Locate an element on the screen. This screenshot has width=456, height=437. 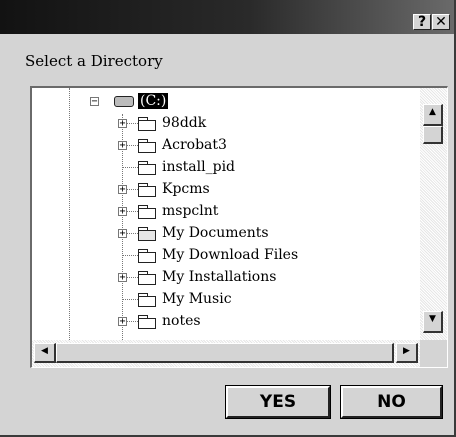
horizontal-scrollbar: ◀ ▶ is located at coordinates (226, 353).